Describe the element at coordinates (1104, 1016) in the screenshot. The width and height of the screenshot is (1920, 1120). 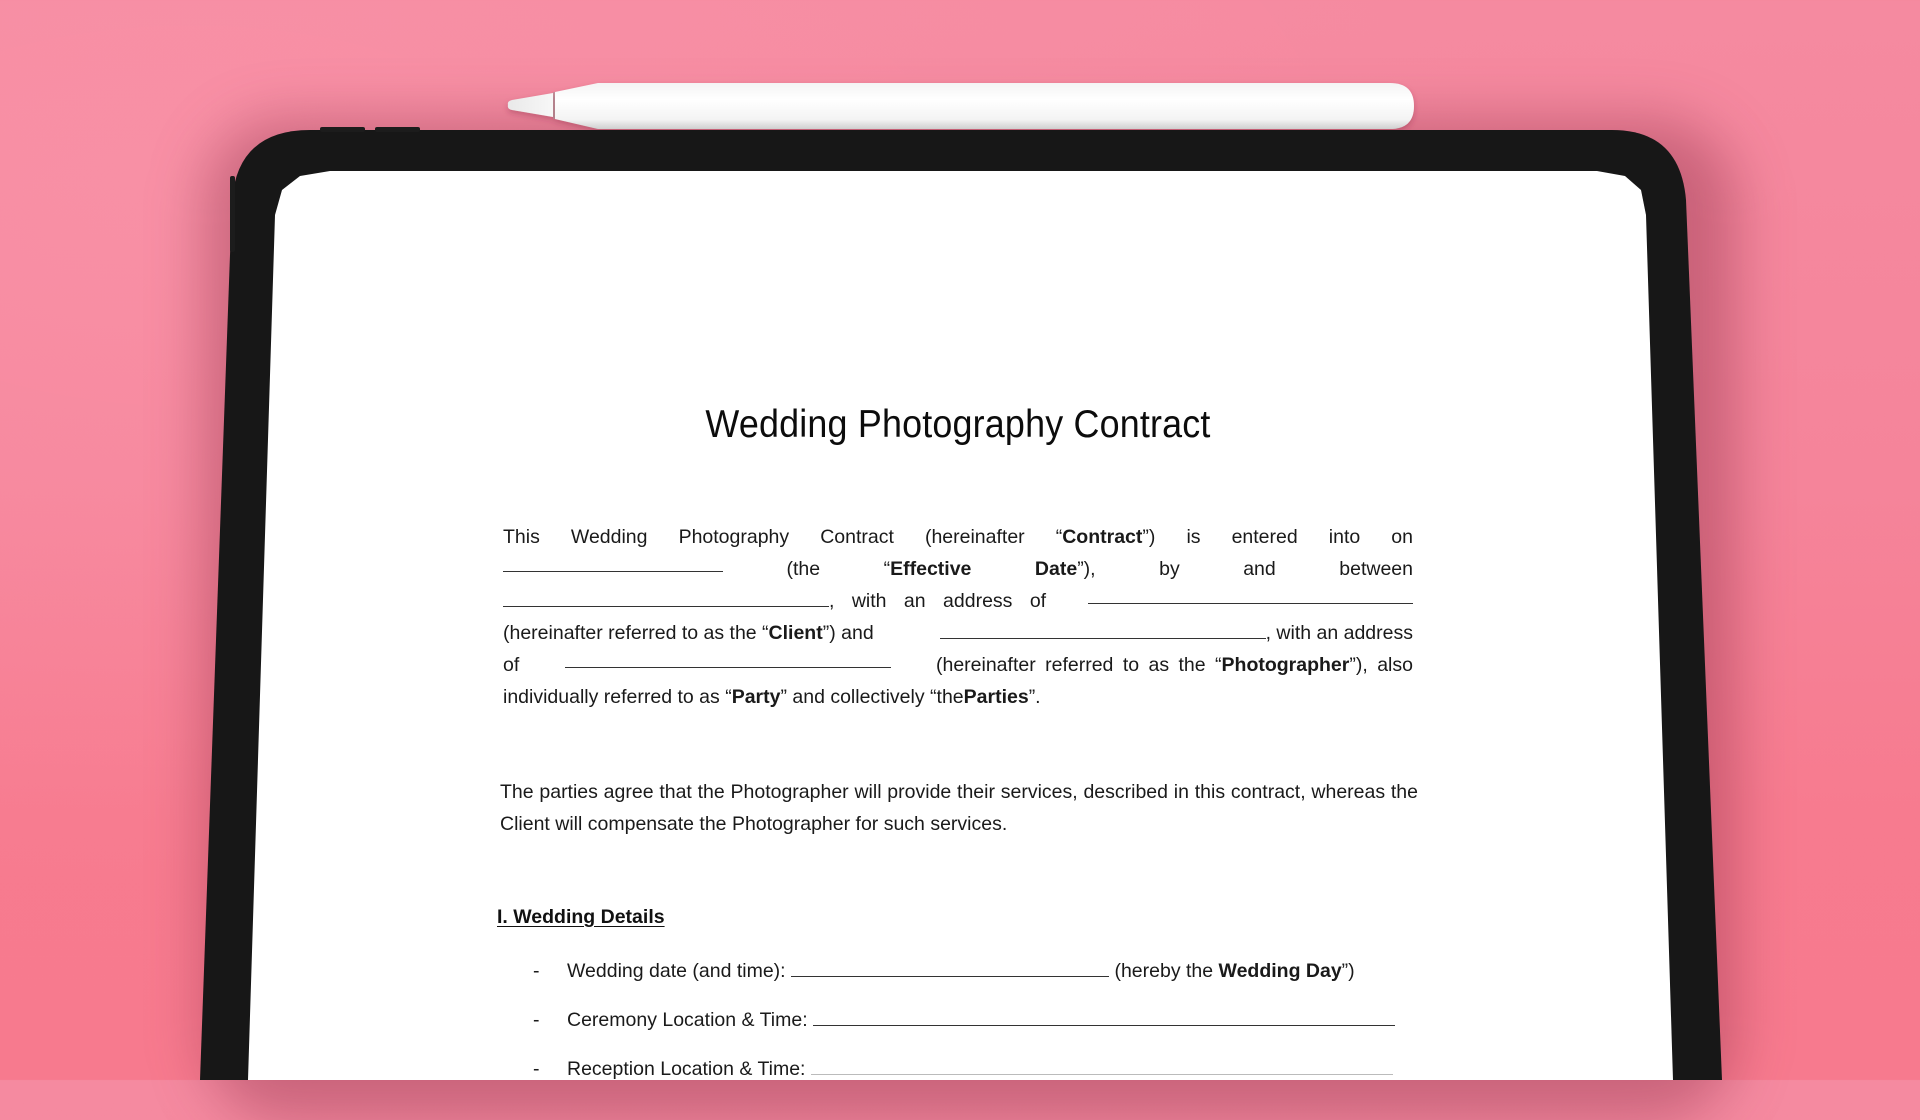
I see `ceremony-blank` at that location.